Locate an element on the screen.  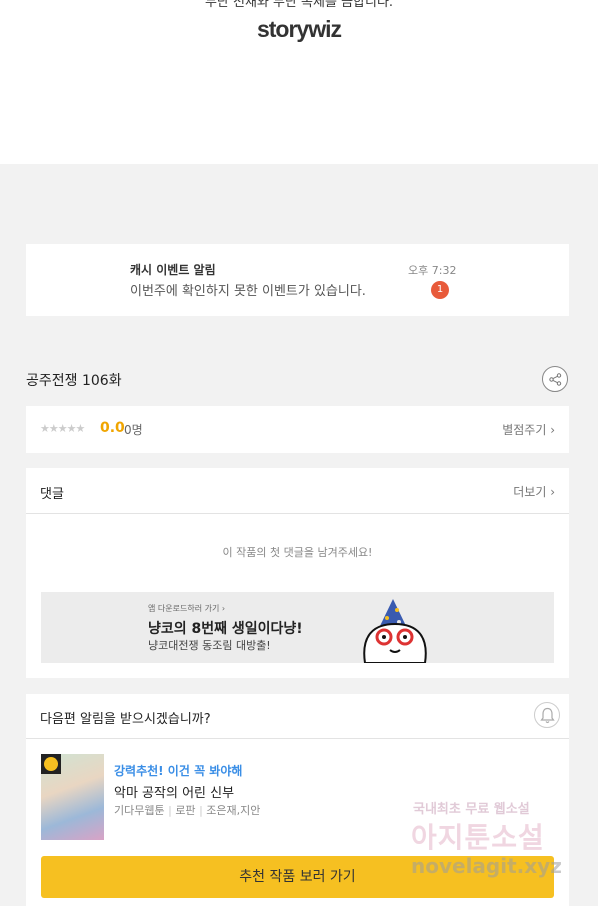
work-meta: 기다무웹툰 | 로판 | 조은재,지안 is located at coordinates (187, 810).